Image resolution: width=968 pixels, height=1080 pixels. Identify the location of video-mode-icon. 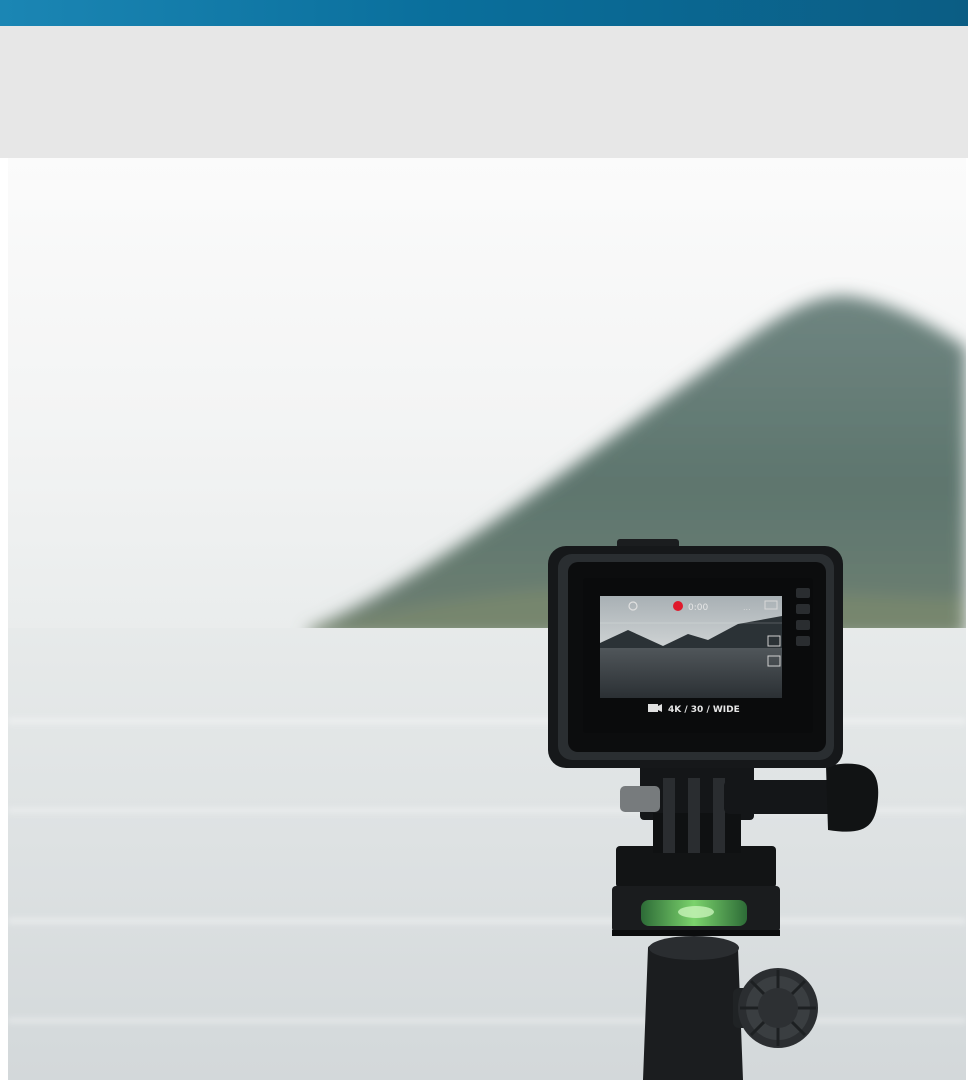
(653, 708).